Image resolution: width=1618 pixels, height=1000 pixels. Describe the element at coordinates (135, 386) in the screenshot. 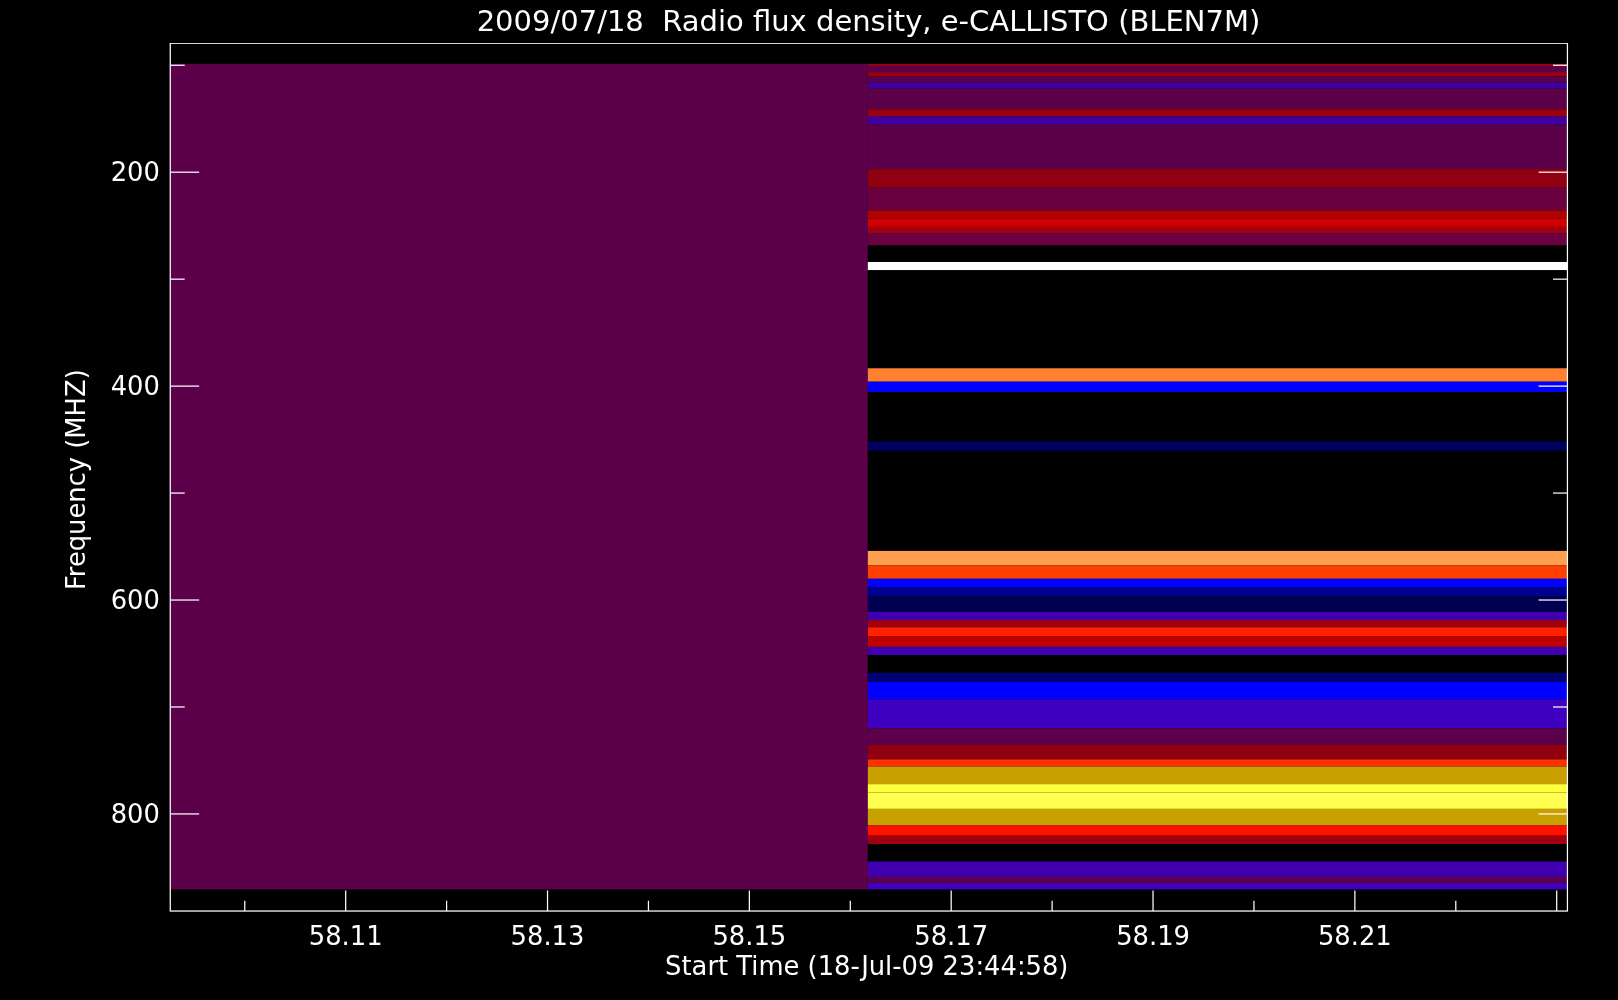

I see `y-tick-label: 400` at that location.